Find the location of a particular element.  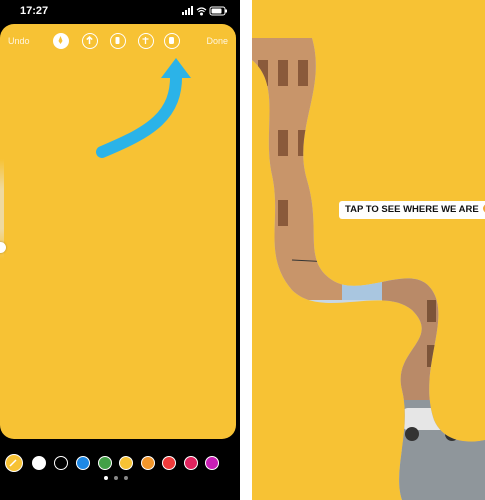

eyedropper-icon is located at coordinates (14, 463).